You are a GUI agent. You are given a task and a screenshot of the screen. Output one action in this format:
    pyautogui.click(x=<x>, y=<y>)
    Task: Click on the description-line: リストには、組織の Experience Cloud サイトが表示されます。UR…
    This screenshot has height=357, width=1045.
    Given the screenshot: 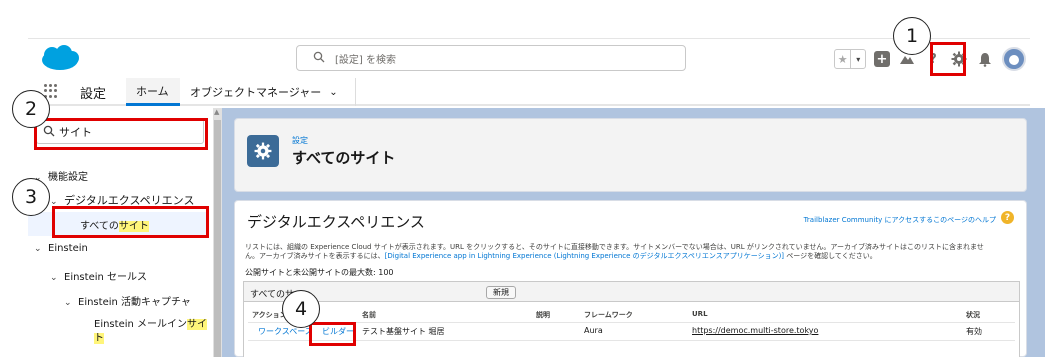 What is the action you would take?
    pyautogui.click(x=614, y=247)
    